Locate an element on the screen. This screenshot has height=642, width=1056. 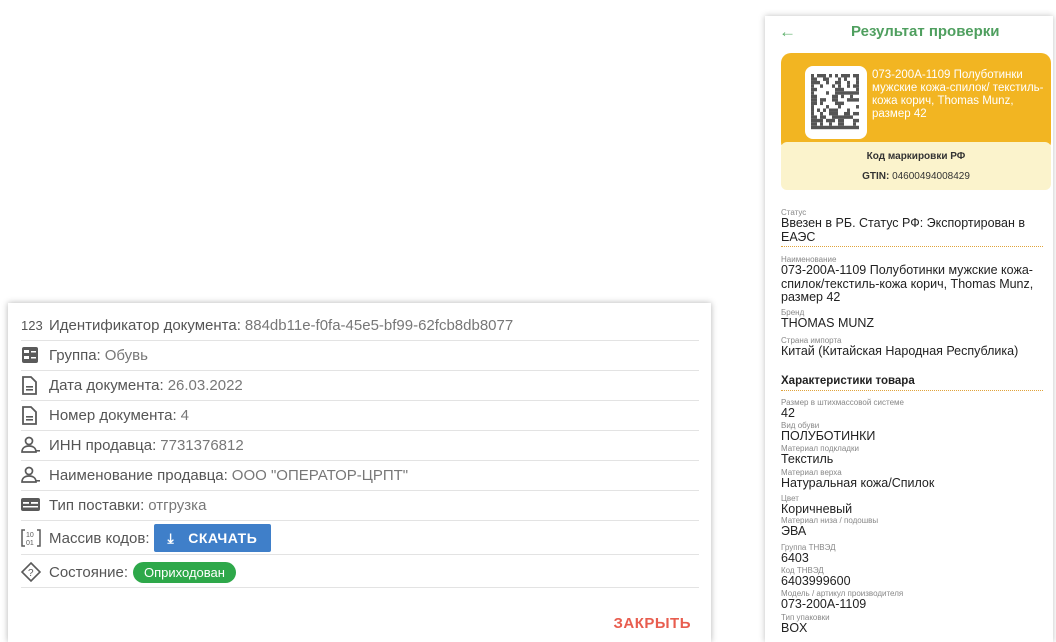
download-label: СКАЧАТЬ is located at coordinates (223, 538).